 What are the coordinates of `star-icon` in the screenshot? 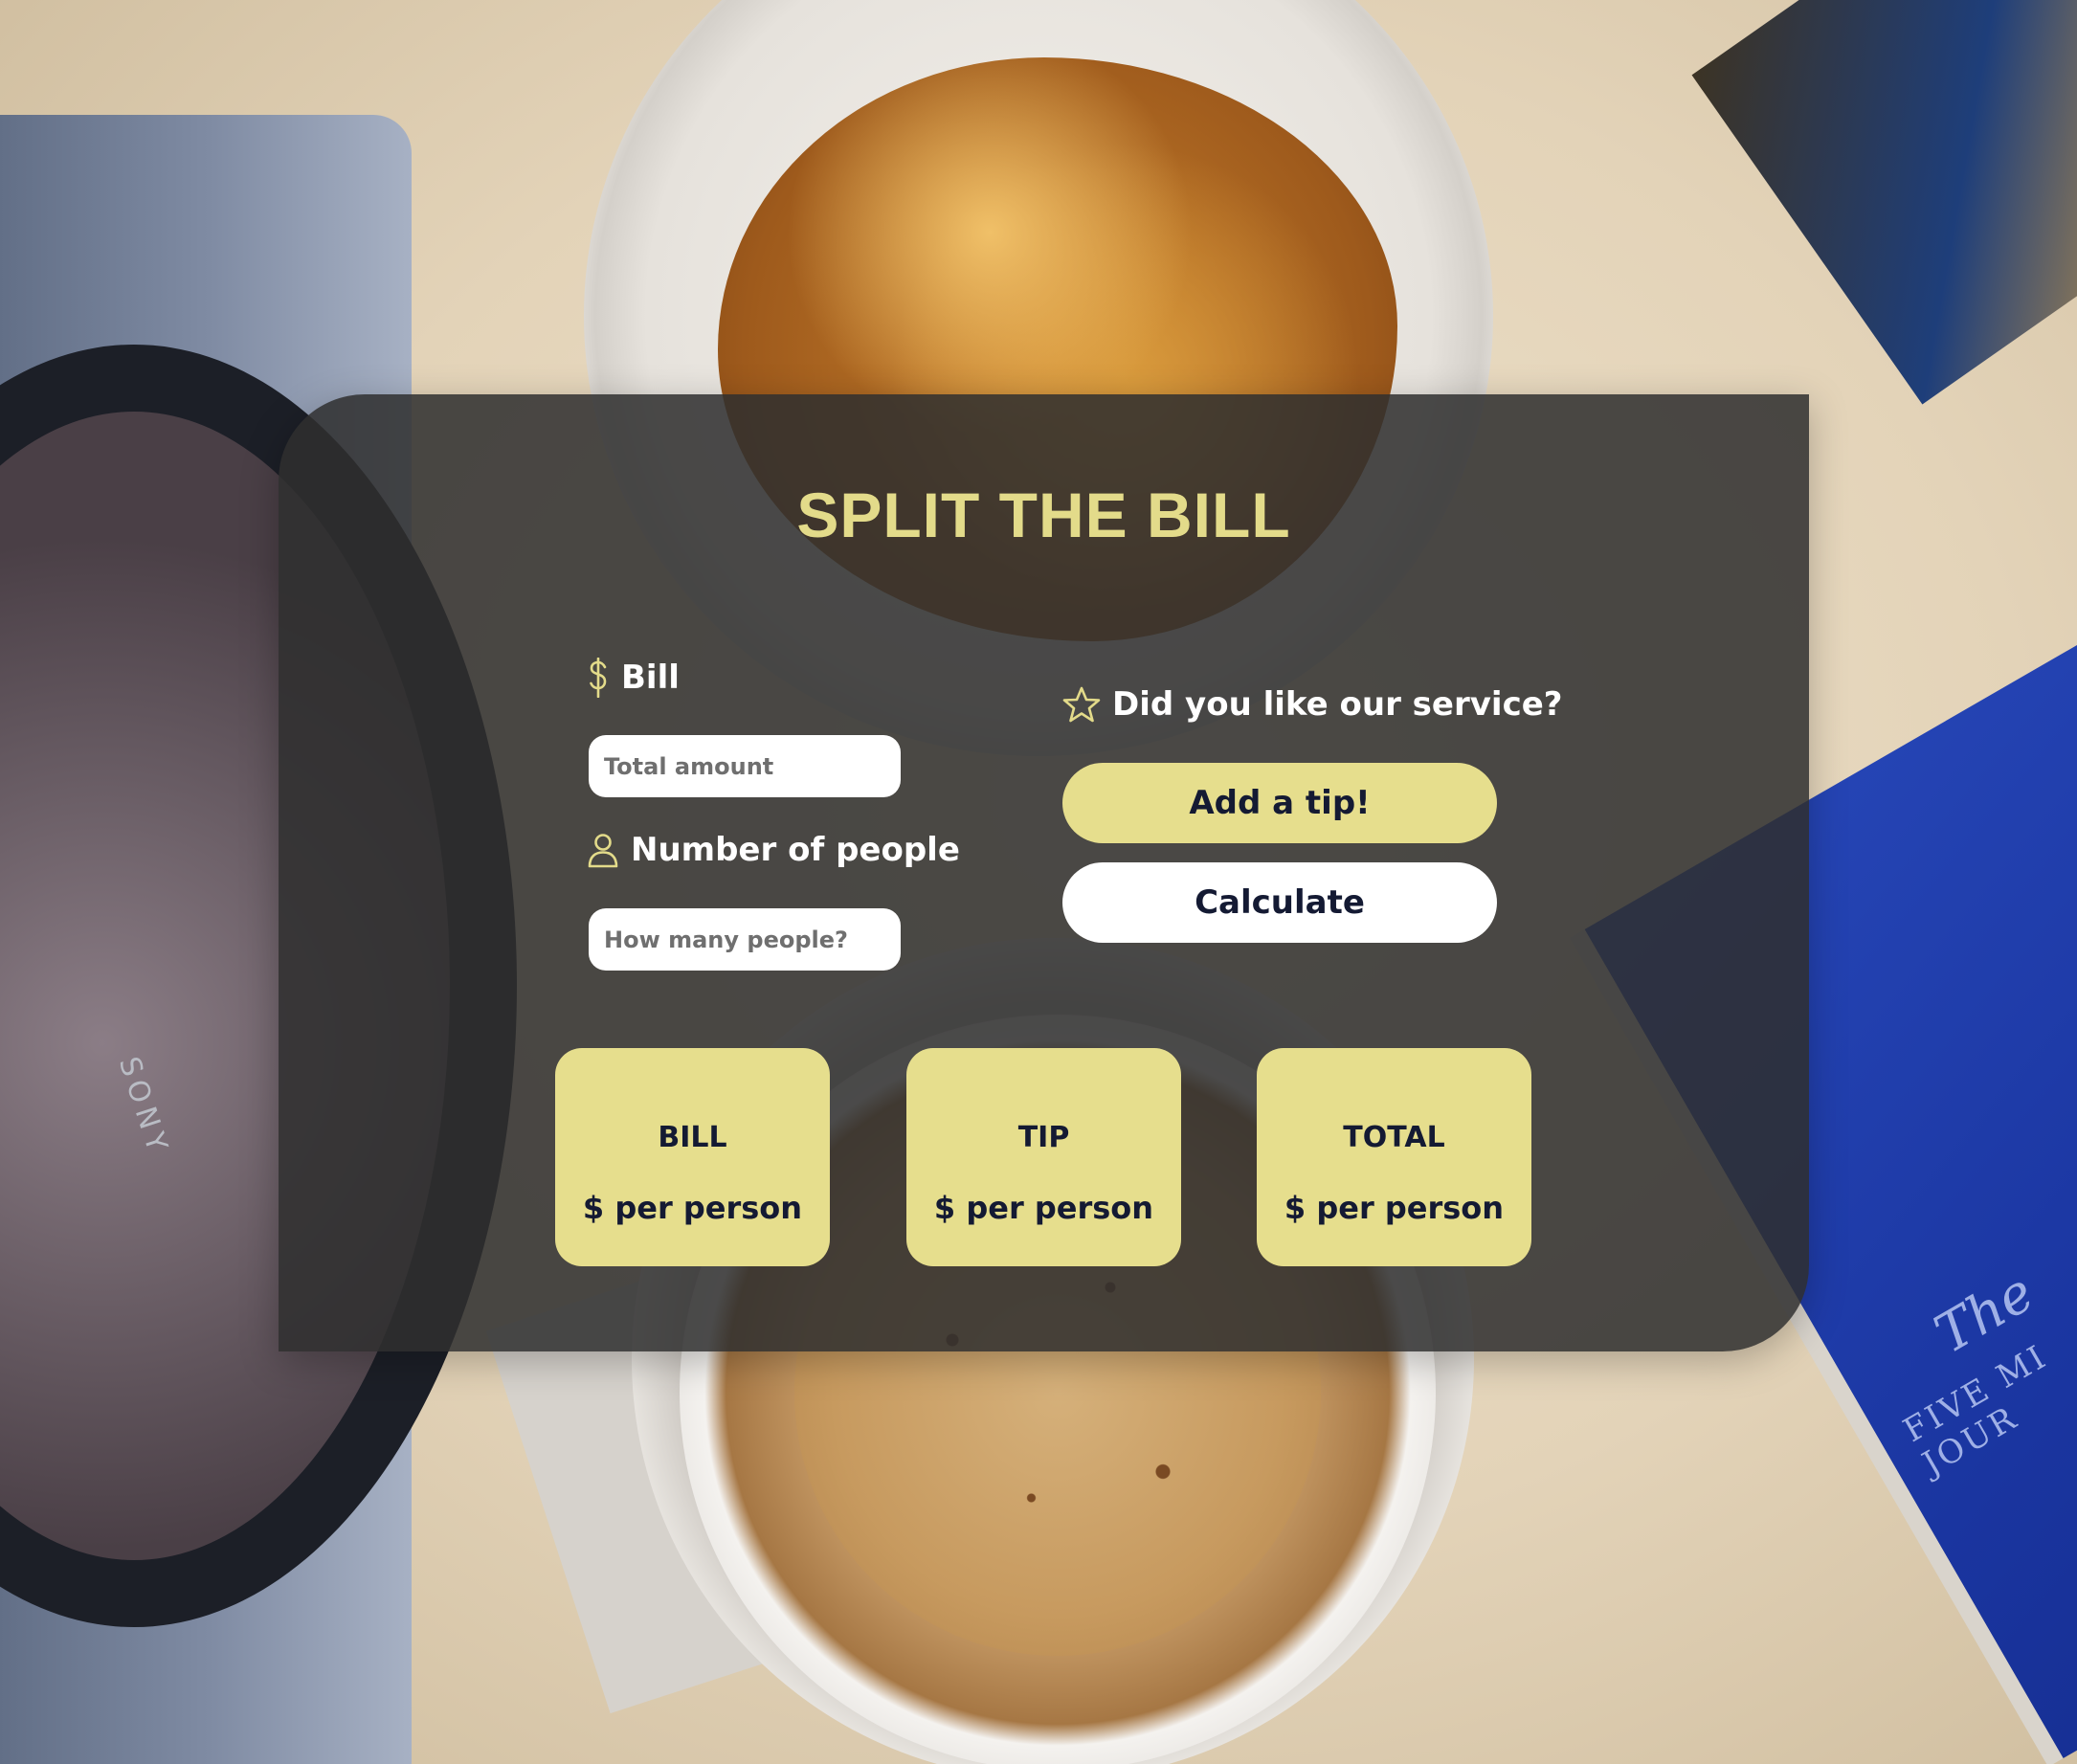 It's located at (1081, 704).